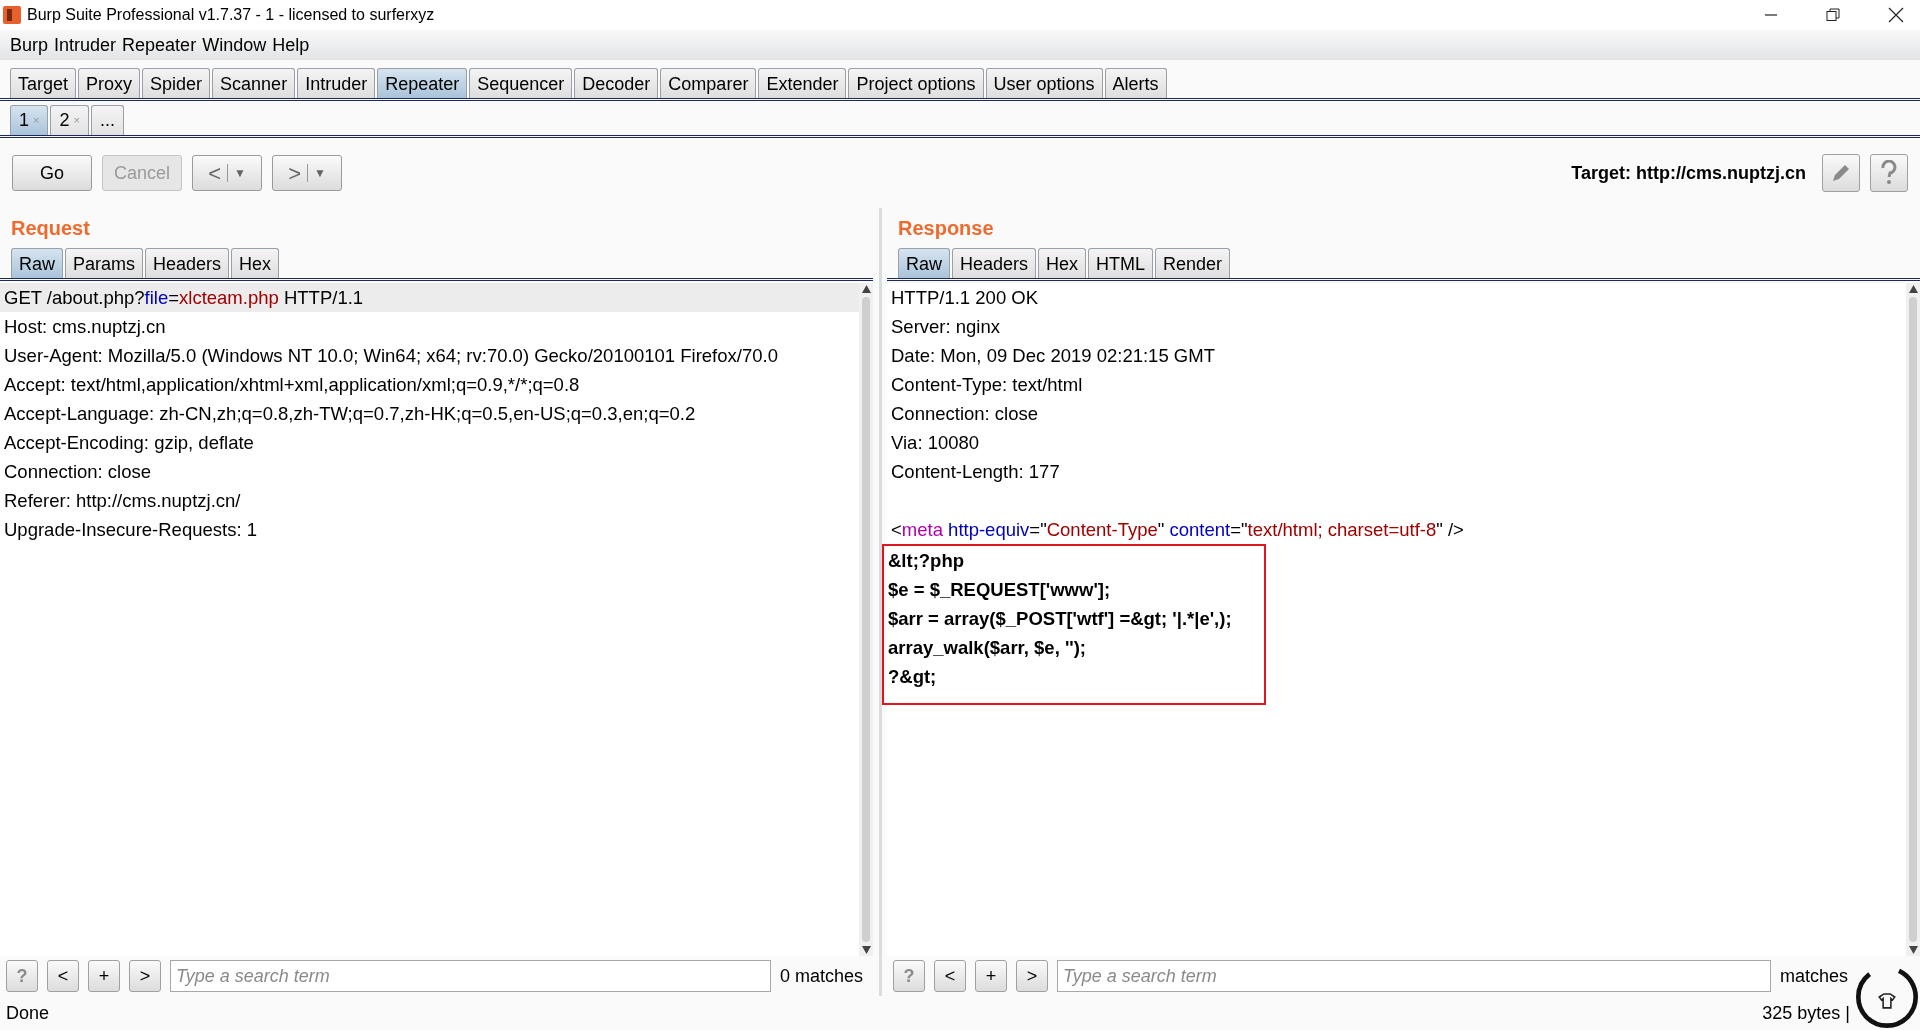 This screenshot has width=1920, height=1030. I want to click on window-title: Burp Suite Professional v1.7.37 - 1 - licensed to surferxyz, so click(231, 15).